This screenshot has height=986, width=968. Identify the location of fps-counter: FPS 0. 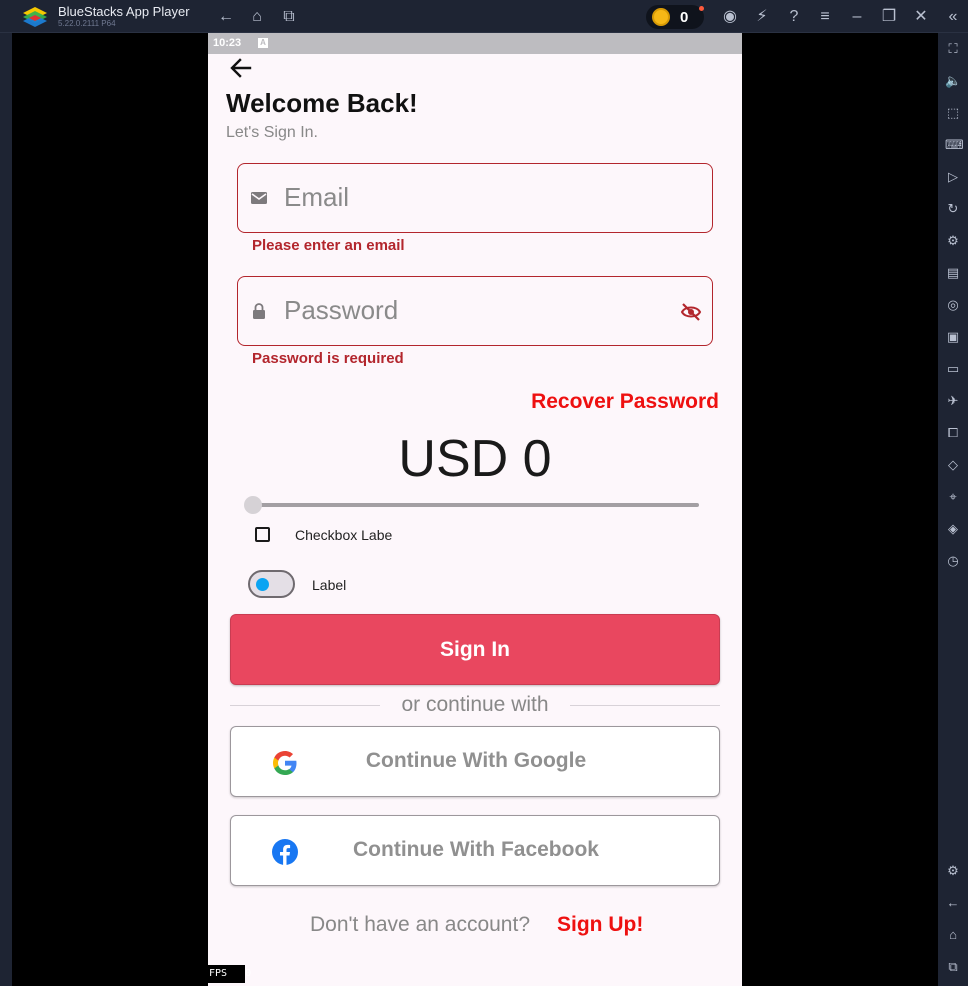
(229, 974).